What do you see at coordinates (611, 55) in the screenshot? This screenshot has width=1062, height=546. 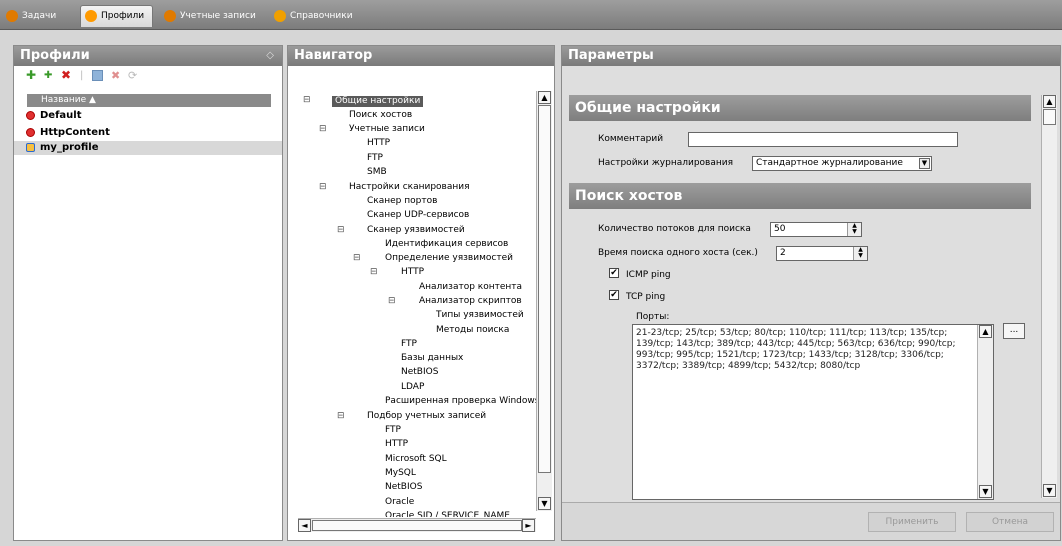 I see `parameters-title: Параметры` at bounding box center [611, 55].